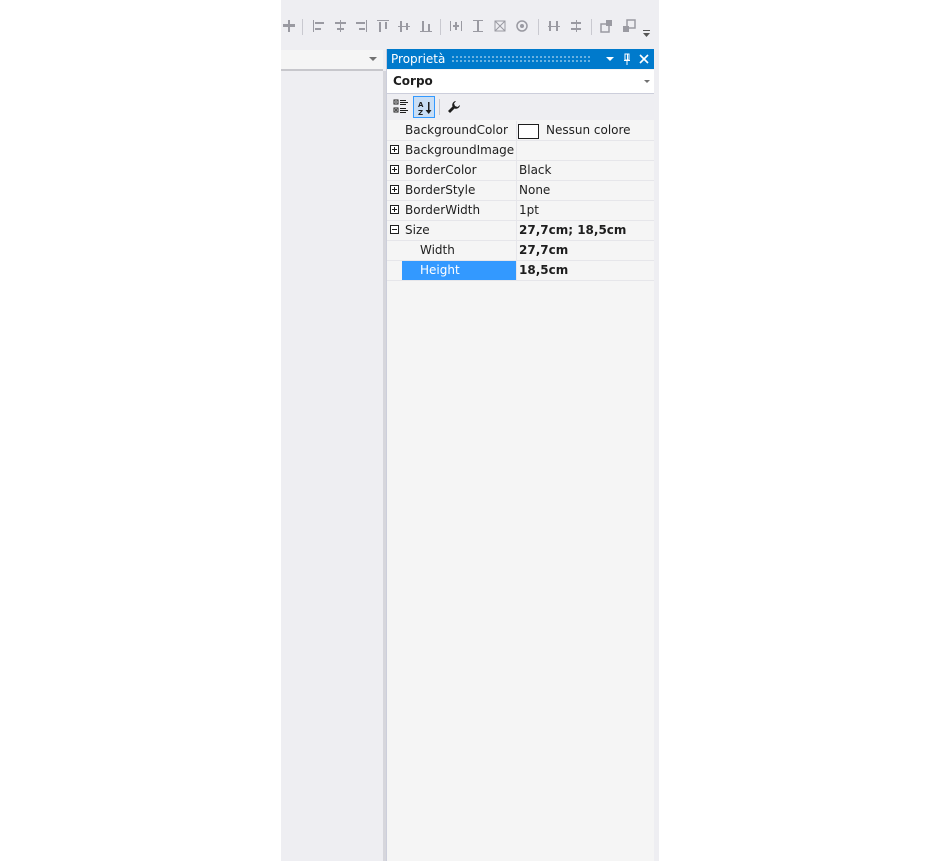  I want to click on pin-icon, so click(627, 59).